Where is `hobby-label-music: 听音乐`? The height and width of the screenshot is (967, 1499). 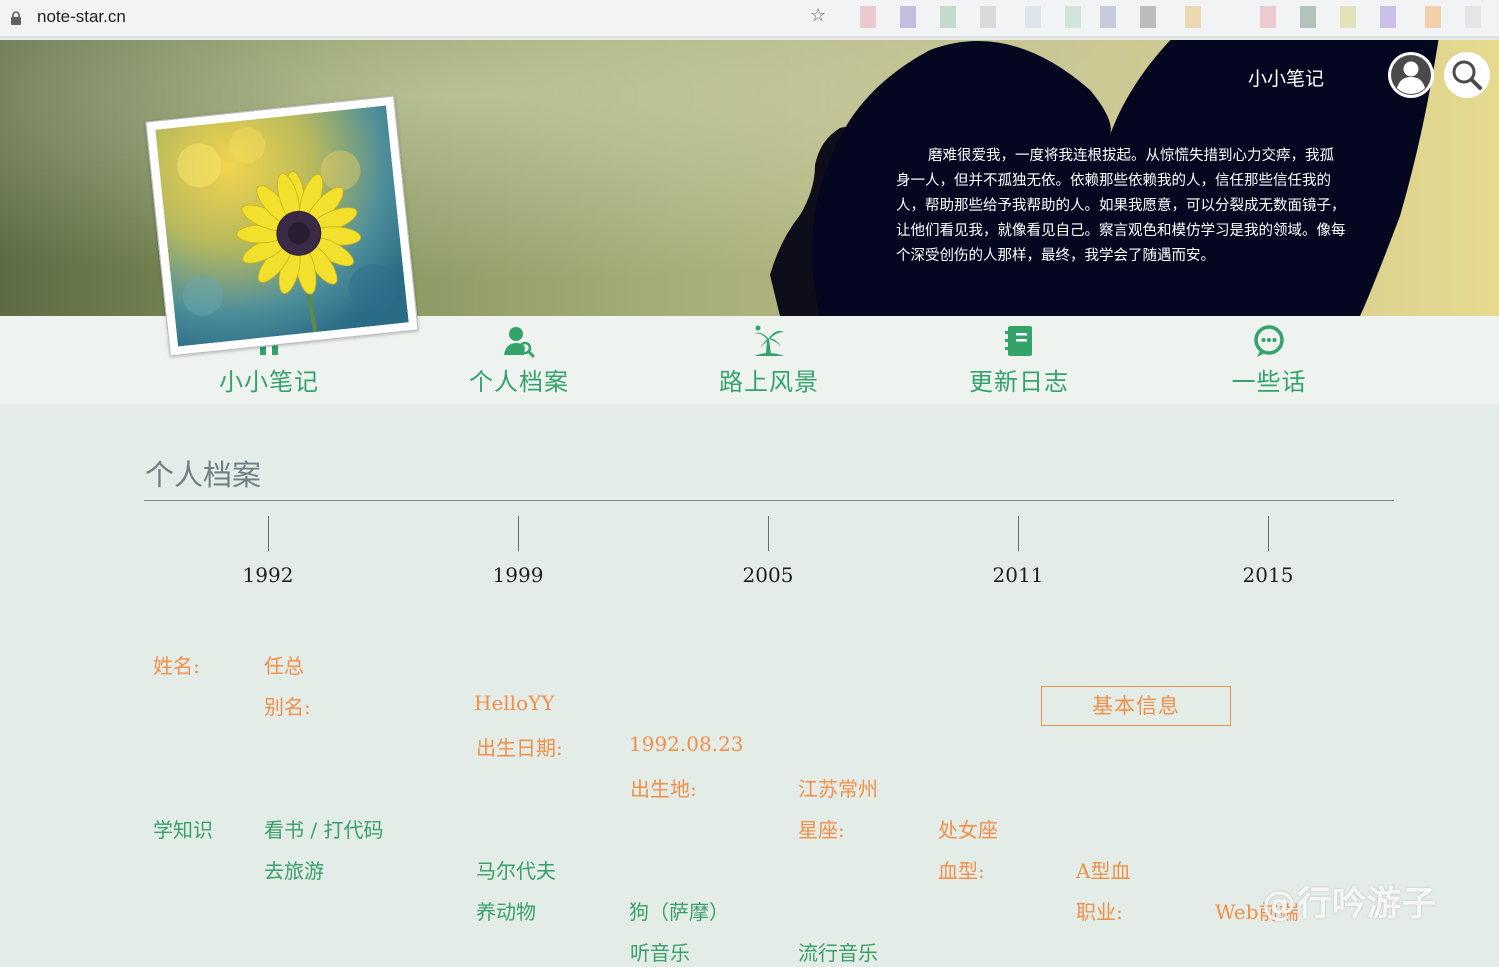
hobby-label-music: 听音乐 is located at coordinates (660, 953).